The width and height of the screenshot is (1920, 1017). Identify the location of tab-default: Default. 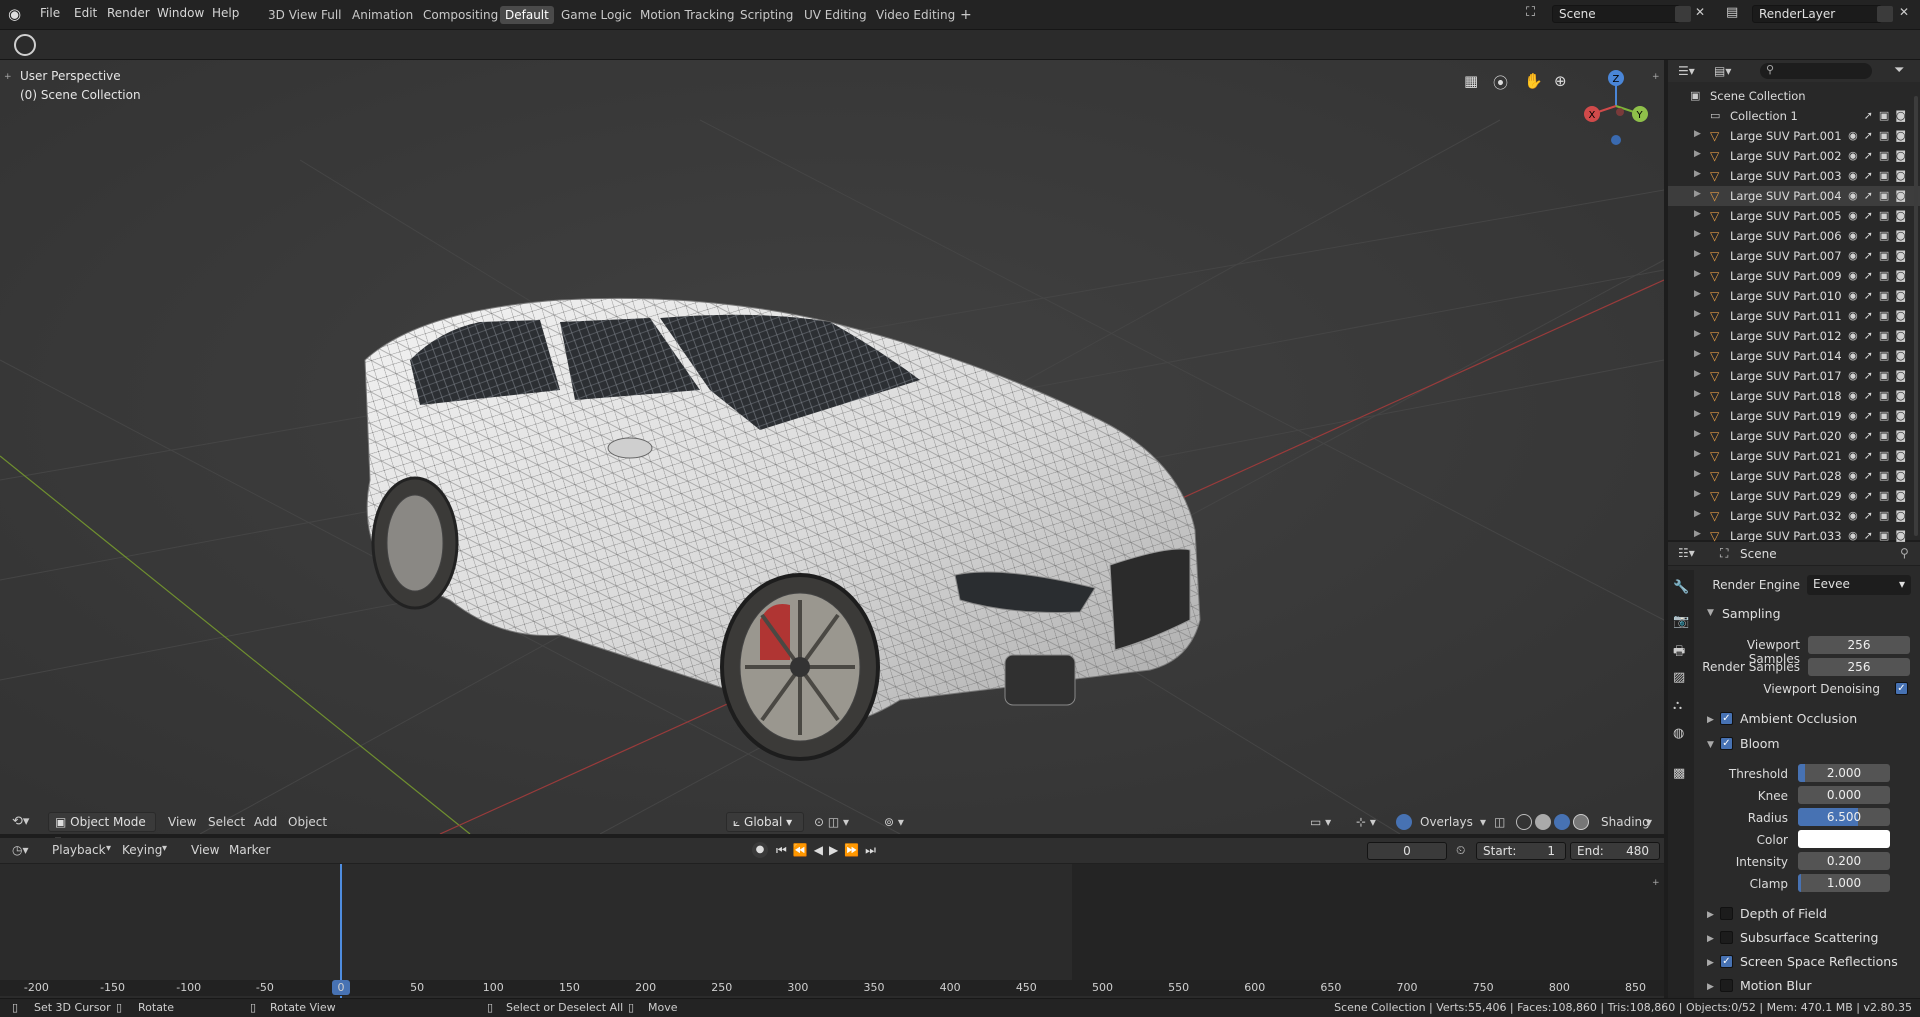
(527, 15).